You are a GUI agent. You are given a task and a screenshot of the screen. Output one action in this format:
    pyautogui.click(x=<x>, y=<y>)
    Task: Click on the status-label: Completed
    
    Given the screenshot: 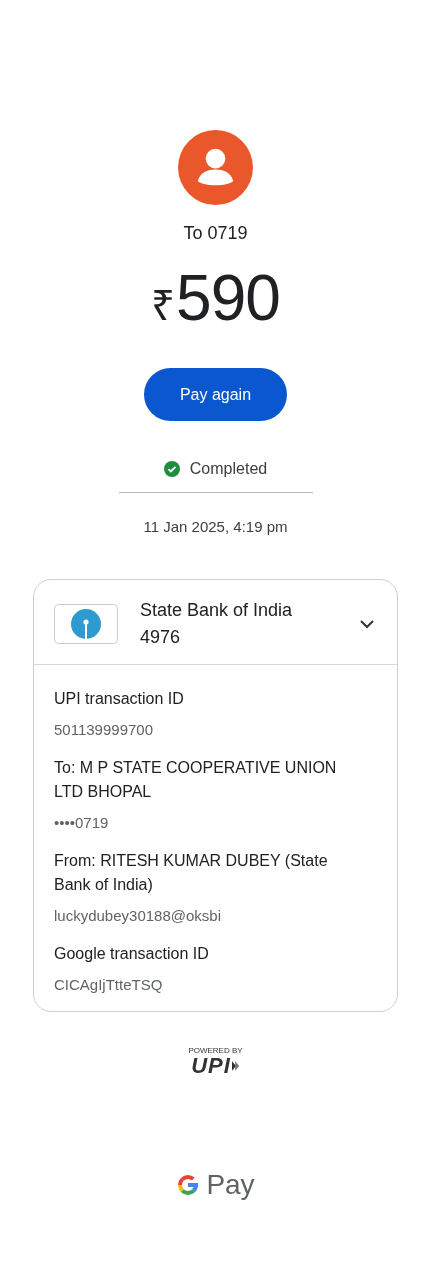 What is the action you would take?
    pyautogui.click(x=228, y=469)
    